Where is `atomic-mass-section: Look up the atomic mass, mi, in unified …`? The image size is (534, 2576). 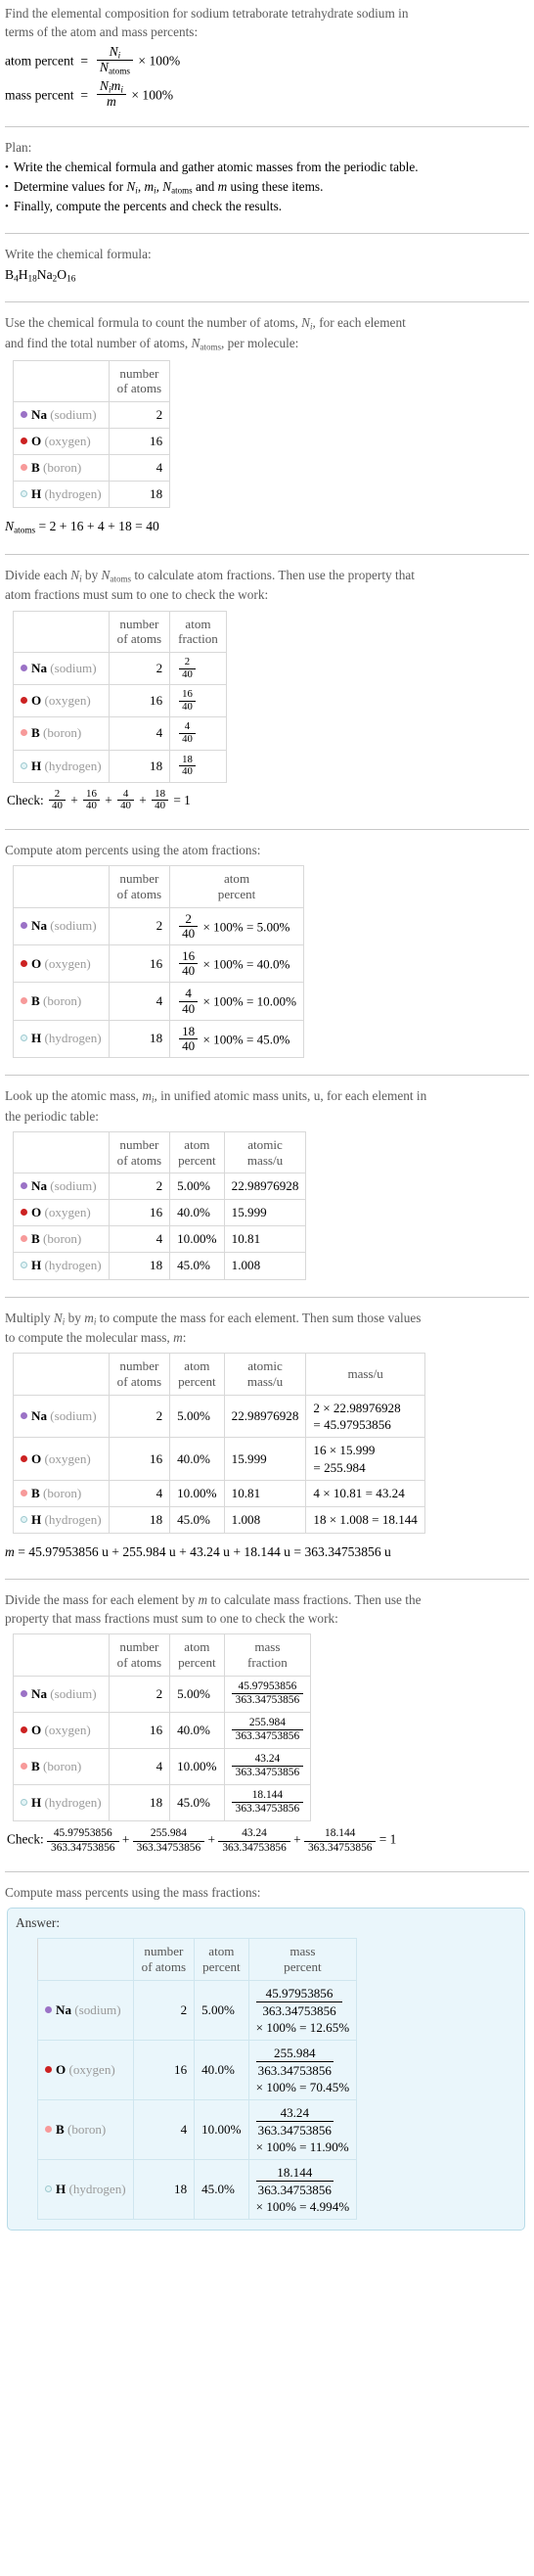
atomic-mass-section: Look up the atomic mass, mi, in unified … is located at coordinates (267, 1187).